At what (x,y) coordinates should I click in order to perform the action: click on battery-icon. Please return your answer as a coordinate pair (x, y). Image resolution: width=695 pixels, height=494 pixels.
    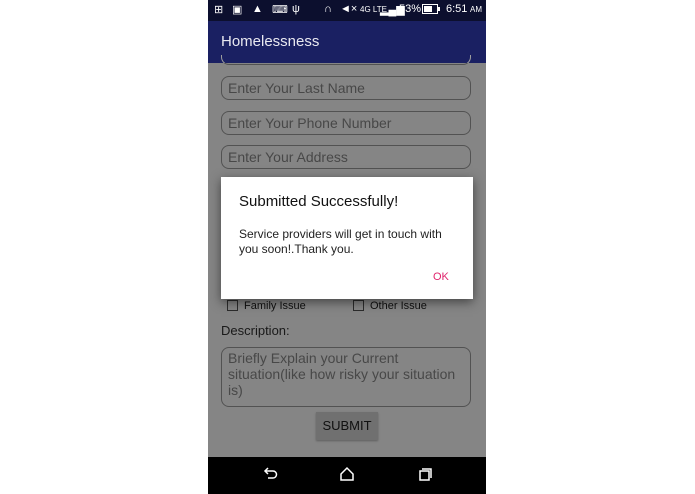
    Looking at the image, I should click on (431, 10).